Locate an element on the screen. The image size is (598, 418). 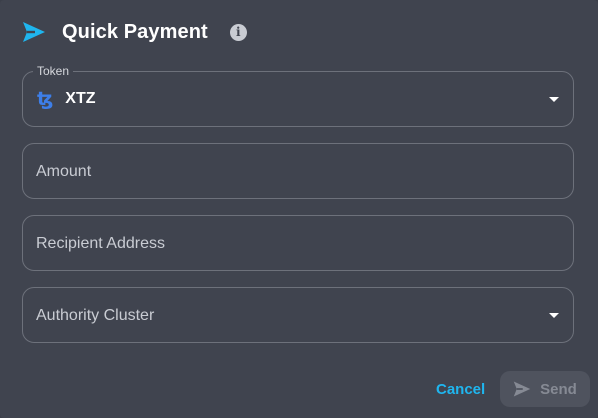
send-button-label: Send is located at coordinates (558, 389).